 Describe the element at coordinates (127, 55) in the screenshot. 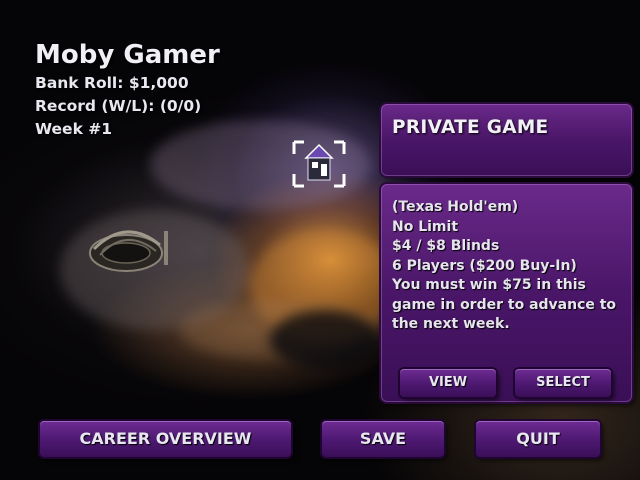

I see `player-name: Moby Gamer` at that location.